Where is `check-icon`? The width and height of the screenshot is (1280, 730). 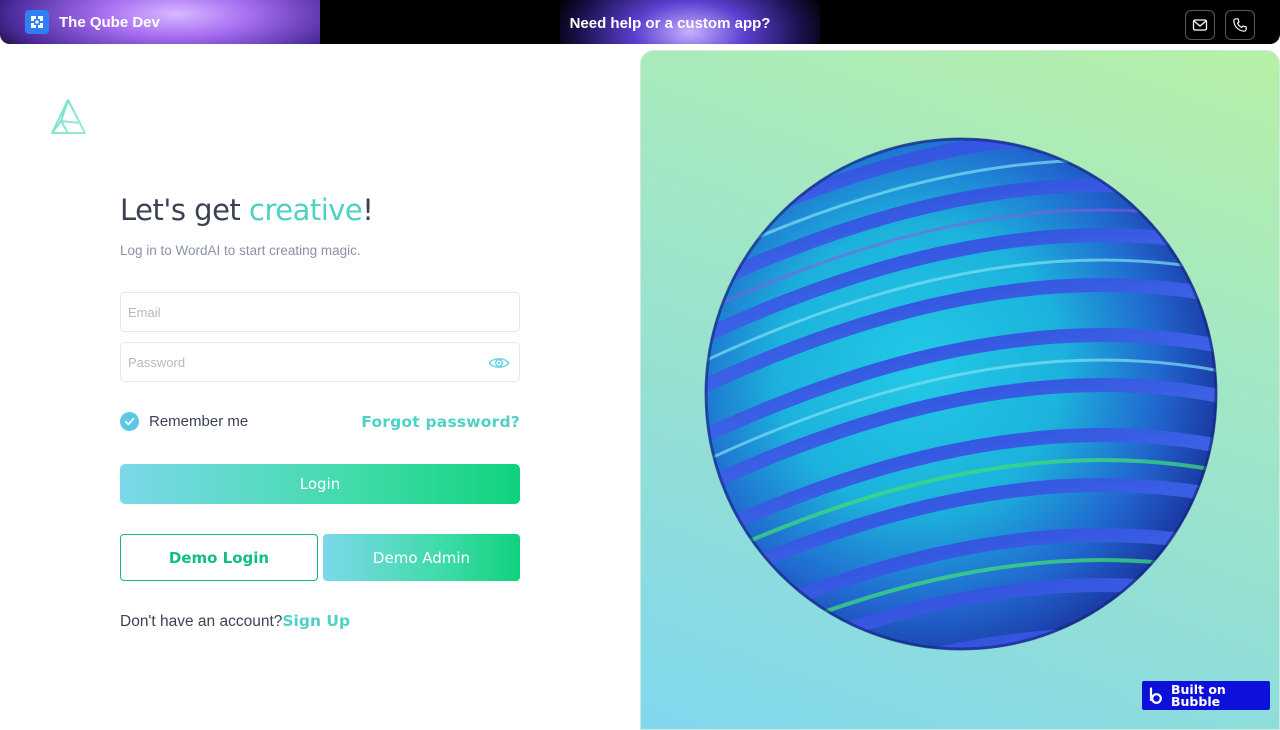
check-icon is located at coordinates (129, 421).